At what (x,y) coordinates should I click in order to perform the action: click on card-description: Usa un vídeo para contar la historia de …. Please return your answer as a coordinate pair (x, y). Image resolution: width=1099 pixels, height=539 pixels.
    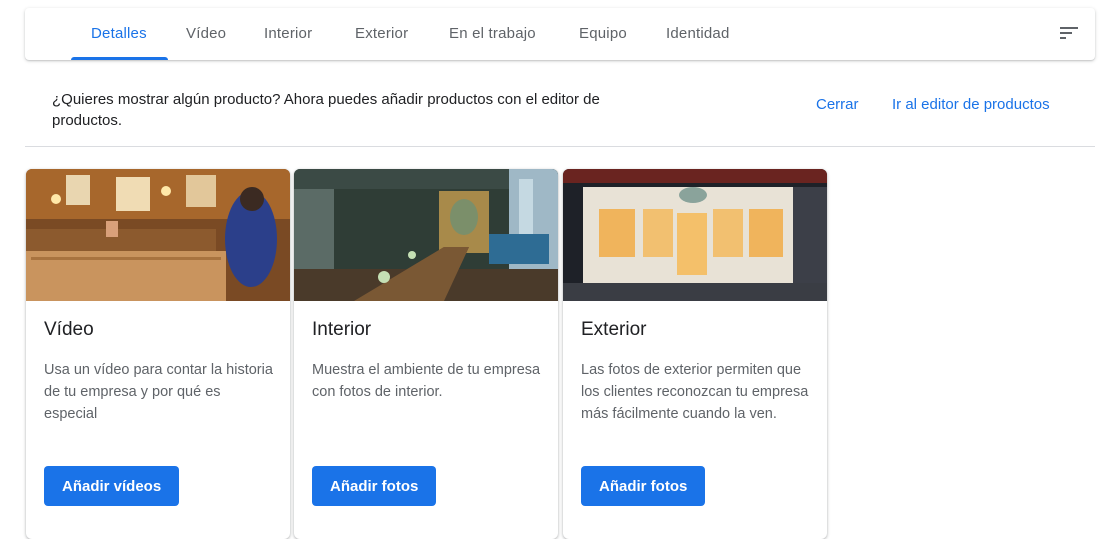
    Looking at the image, I should click on (158, 392).